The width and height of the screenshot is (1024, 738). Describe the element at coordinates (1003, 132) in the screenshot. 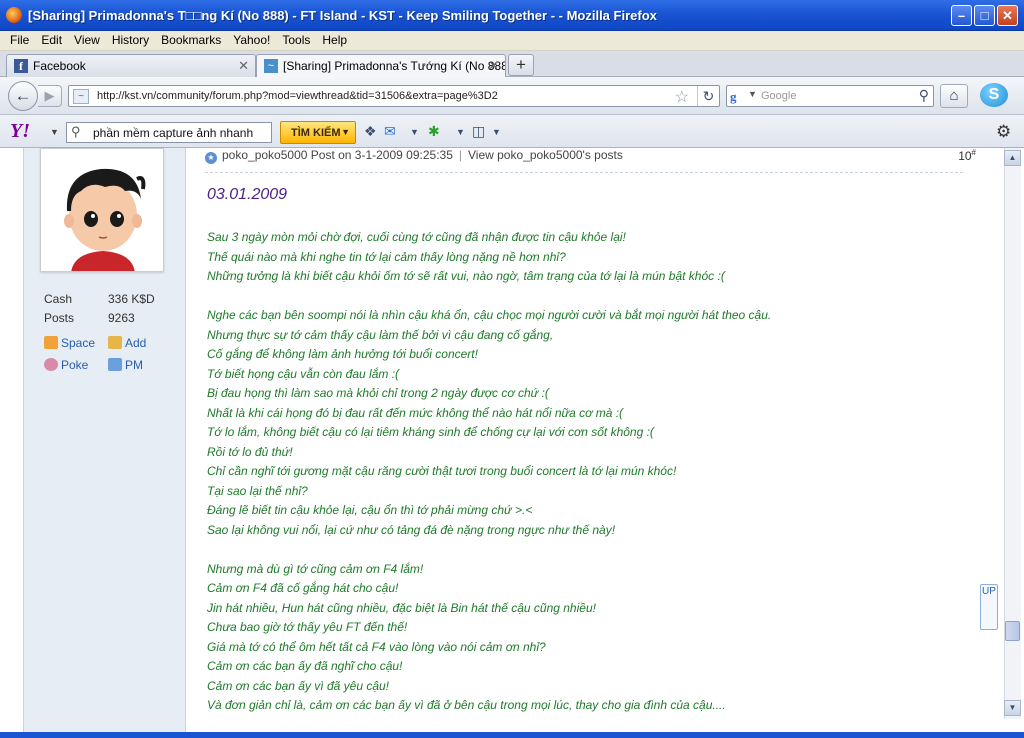

I see `gear-icon: ⚙` at that location.